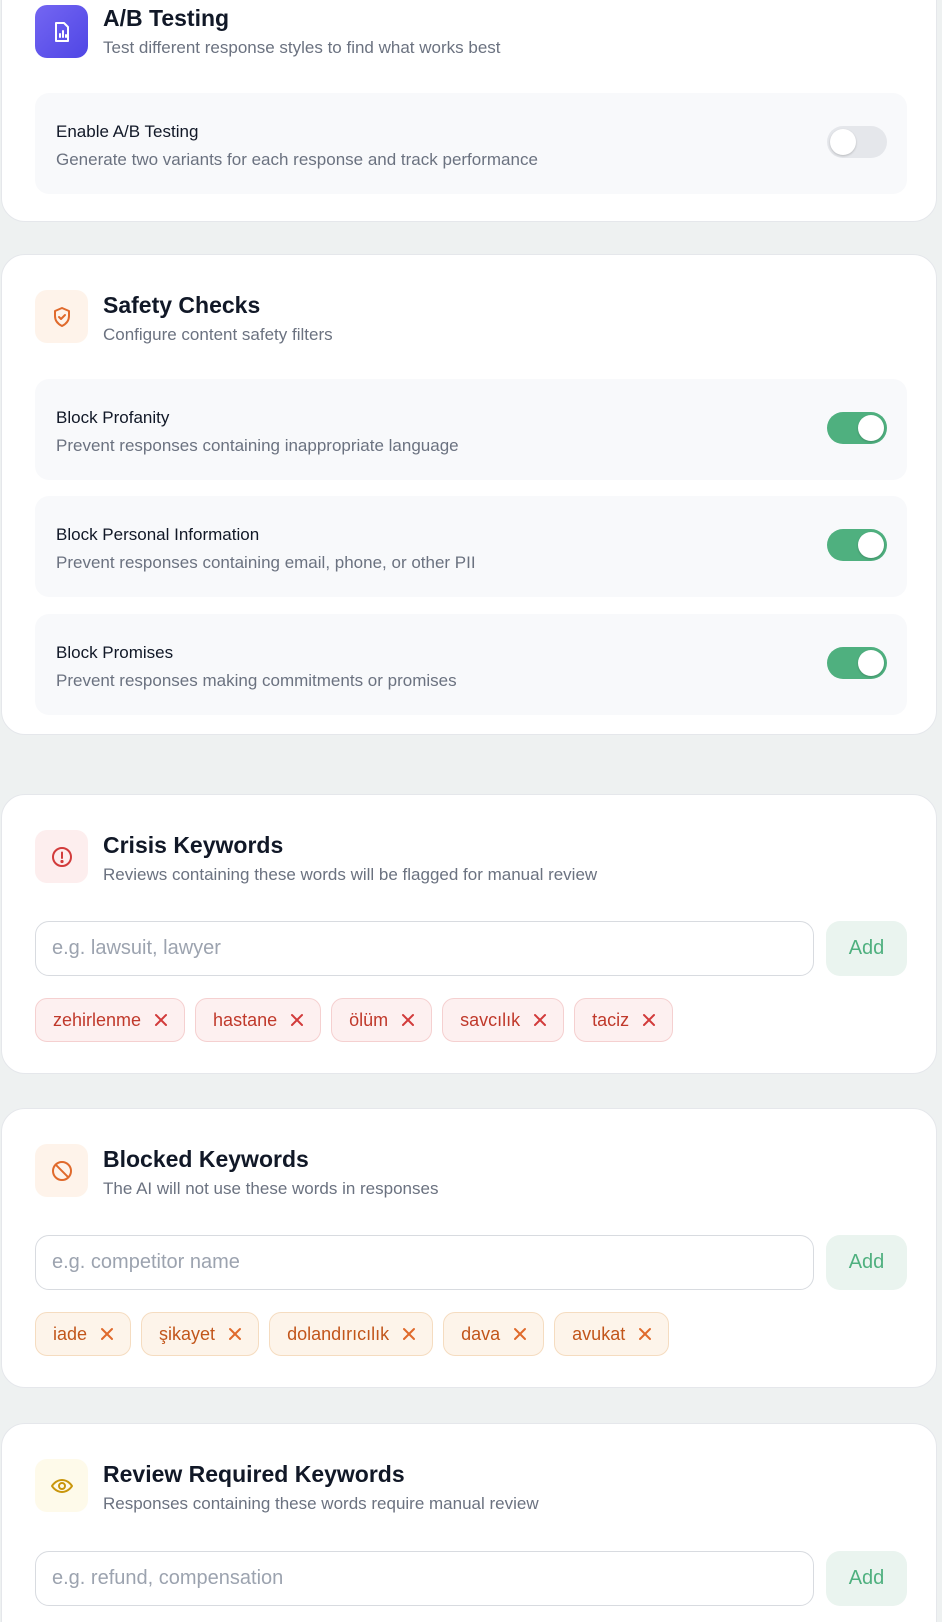 The width and height of the screenshot is (942, 1622). I want to click on review-keywords-title: Review Required Keywords, so click(254, 1474).